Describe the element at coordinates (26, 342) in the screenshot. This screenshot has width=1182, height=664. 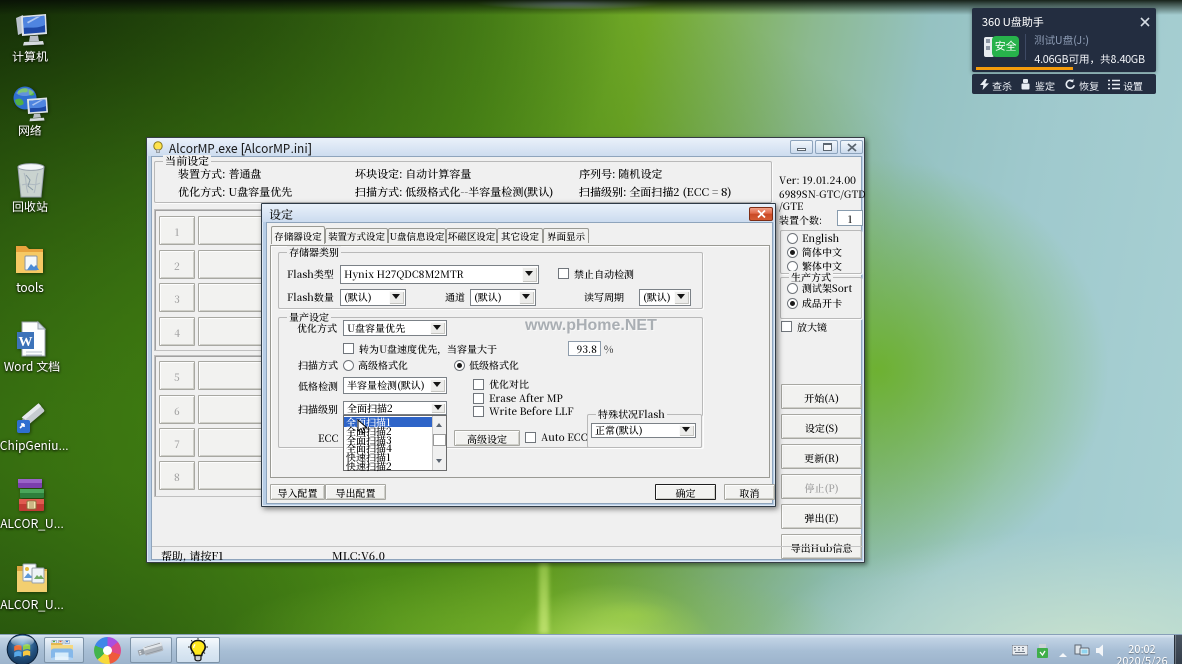
I see `svg-text: W` at that location.